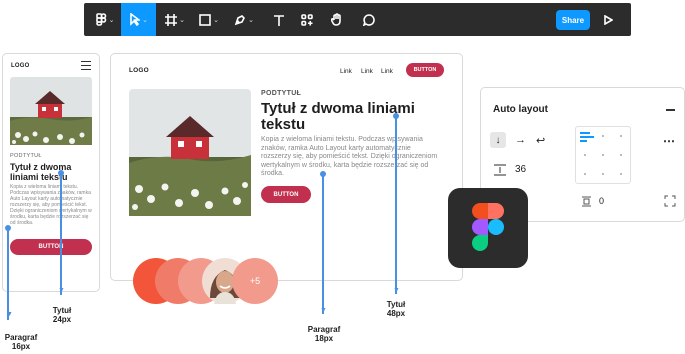  I want to click on text-icon, so click(279, 20).